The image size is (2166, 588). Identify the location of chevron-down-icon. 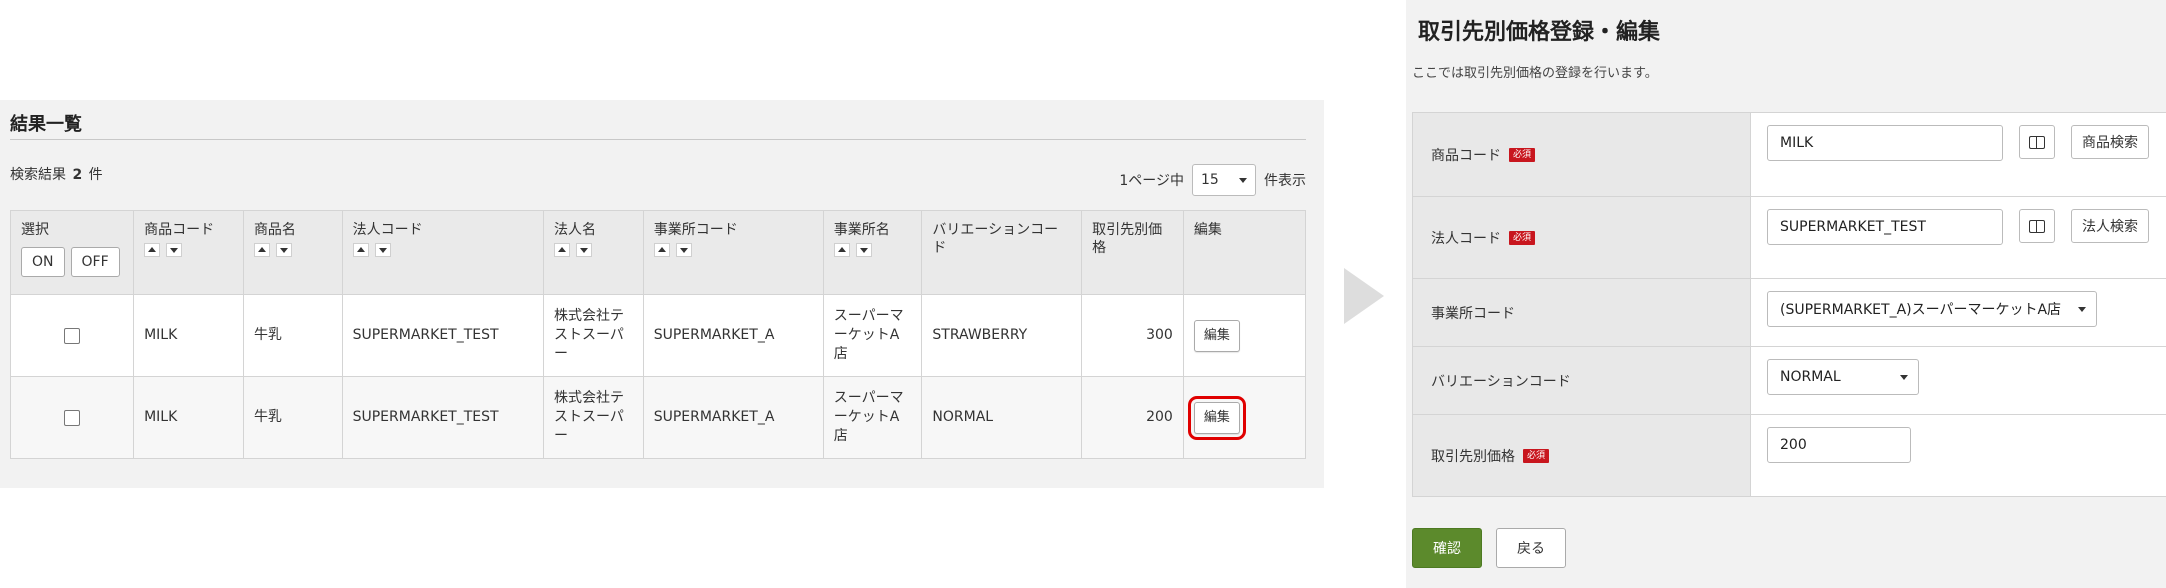
(1243, 180).